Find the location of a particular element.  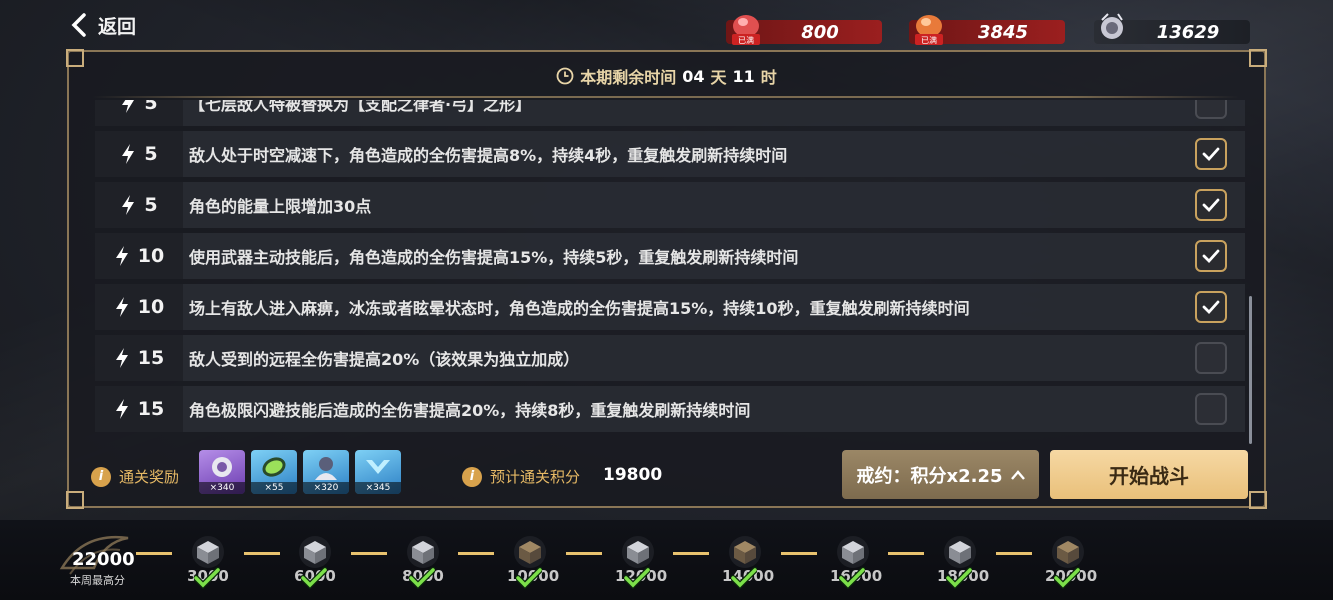

milestone-node: 10000 is located at coordinates (533, 560).